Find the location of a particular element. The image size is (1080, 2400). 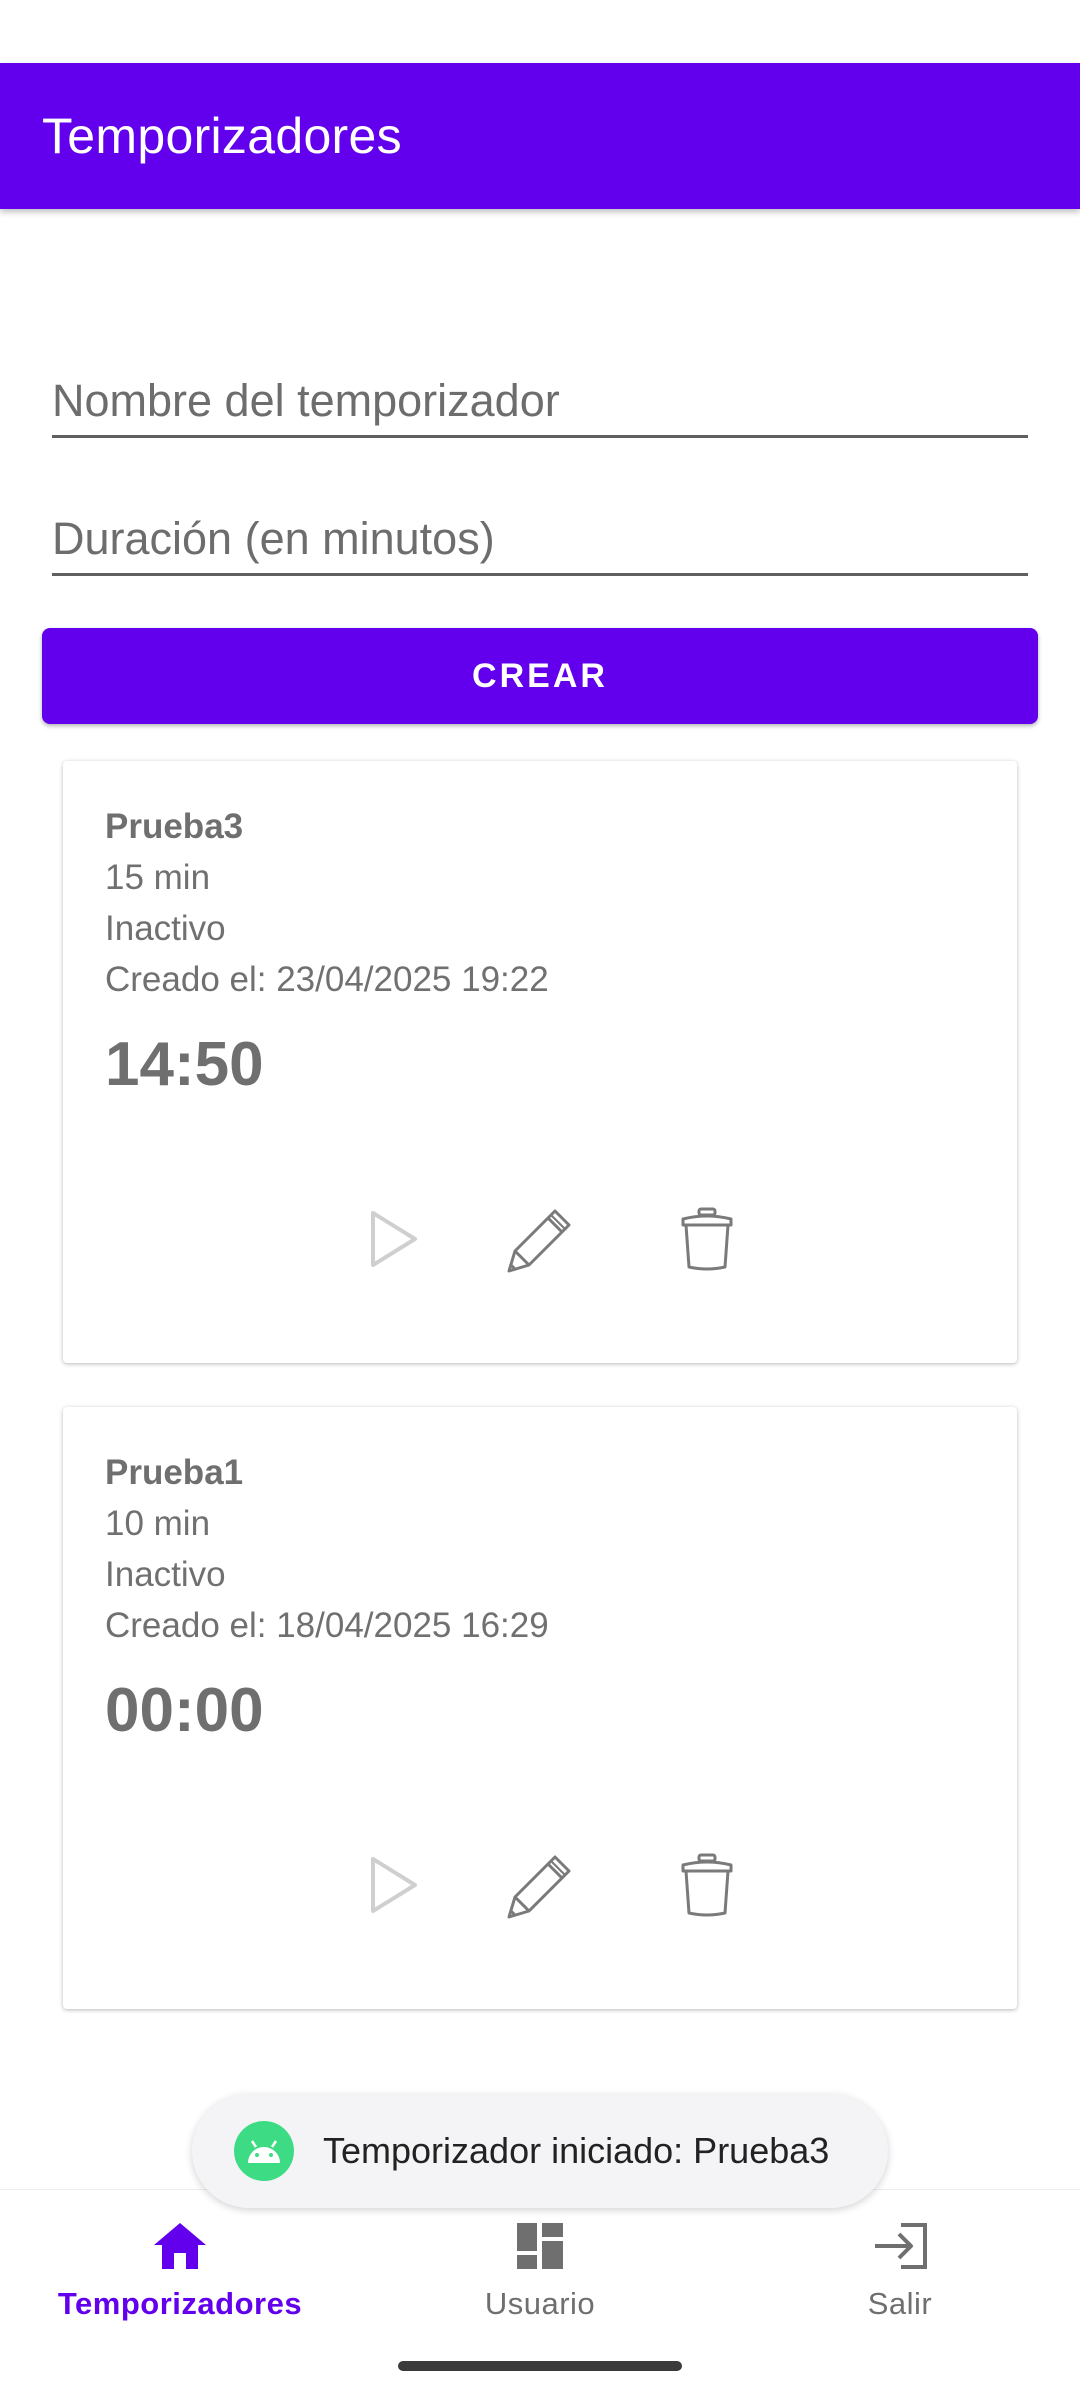

timer-duration: 10 min is located at coordinates (158, 1523).